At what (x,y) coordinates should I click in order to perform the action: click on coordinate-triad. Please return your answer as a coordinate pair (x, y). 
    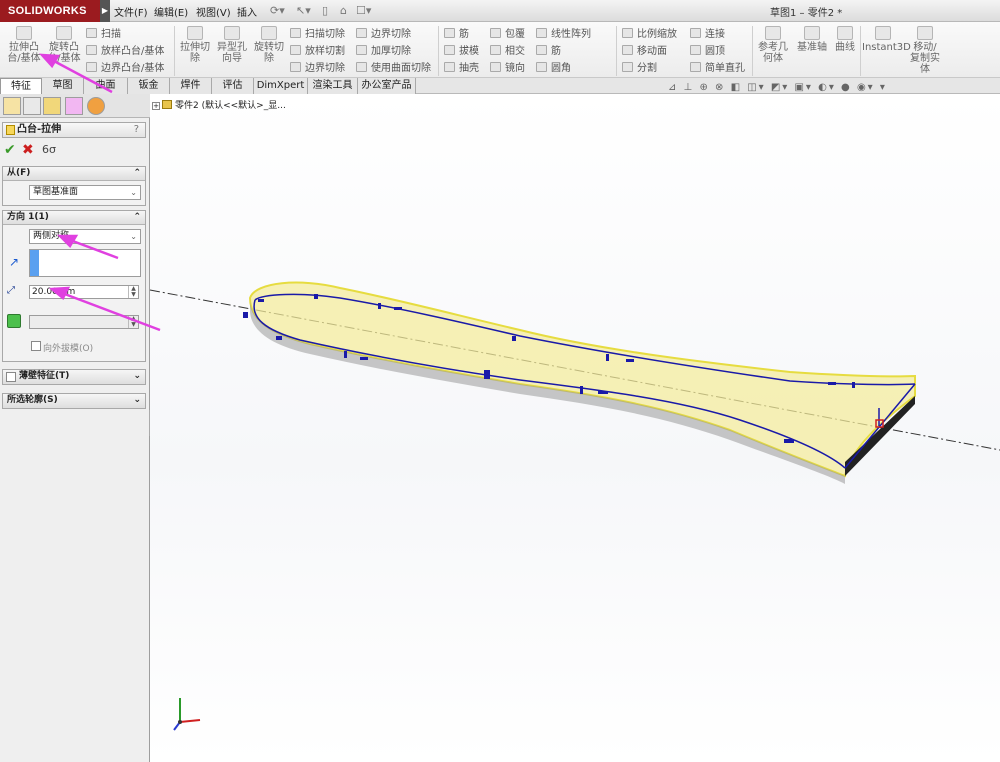
    Looking at the image, I should click on (187, 714).